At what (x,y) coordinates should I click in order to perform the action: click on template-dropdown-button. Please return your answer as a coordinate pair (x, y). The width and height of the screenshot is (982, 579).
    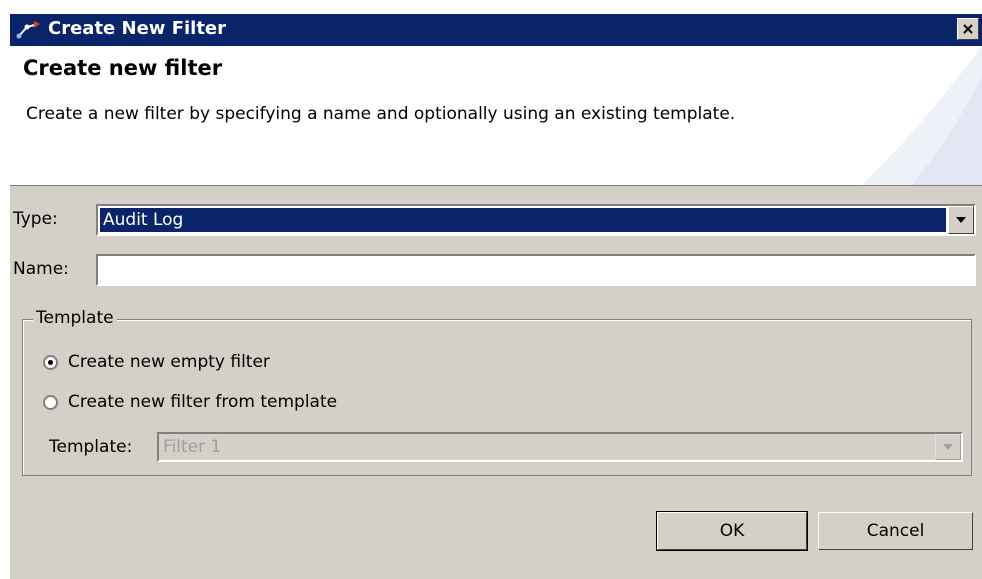
    Looking at the image, I should click on (948, 447).